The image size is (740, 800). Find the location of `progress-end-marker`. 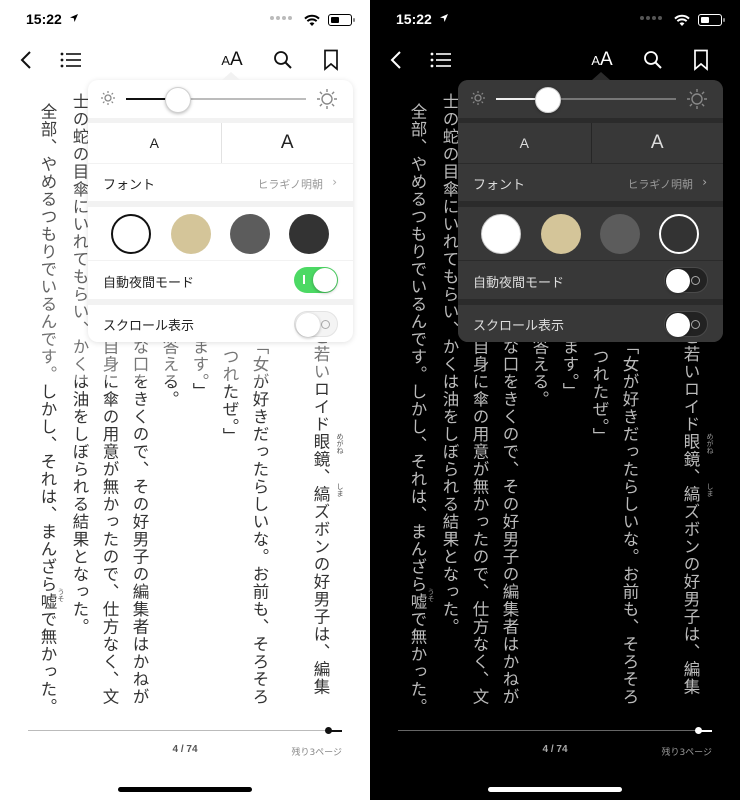

progress-end-marker is located at coordinates (704, 731).